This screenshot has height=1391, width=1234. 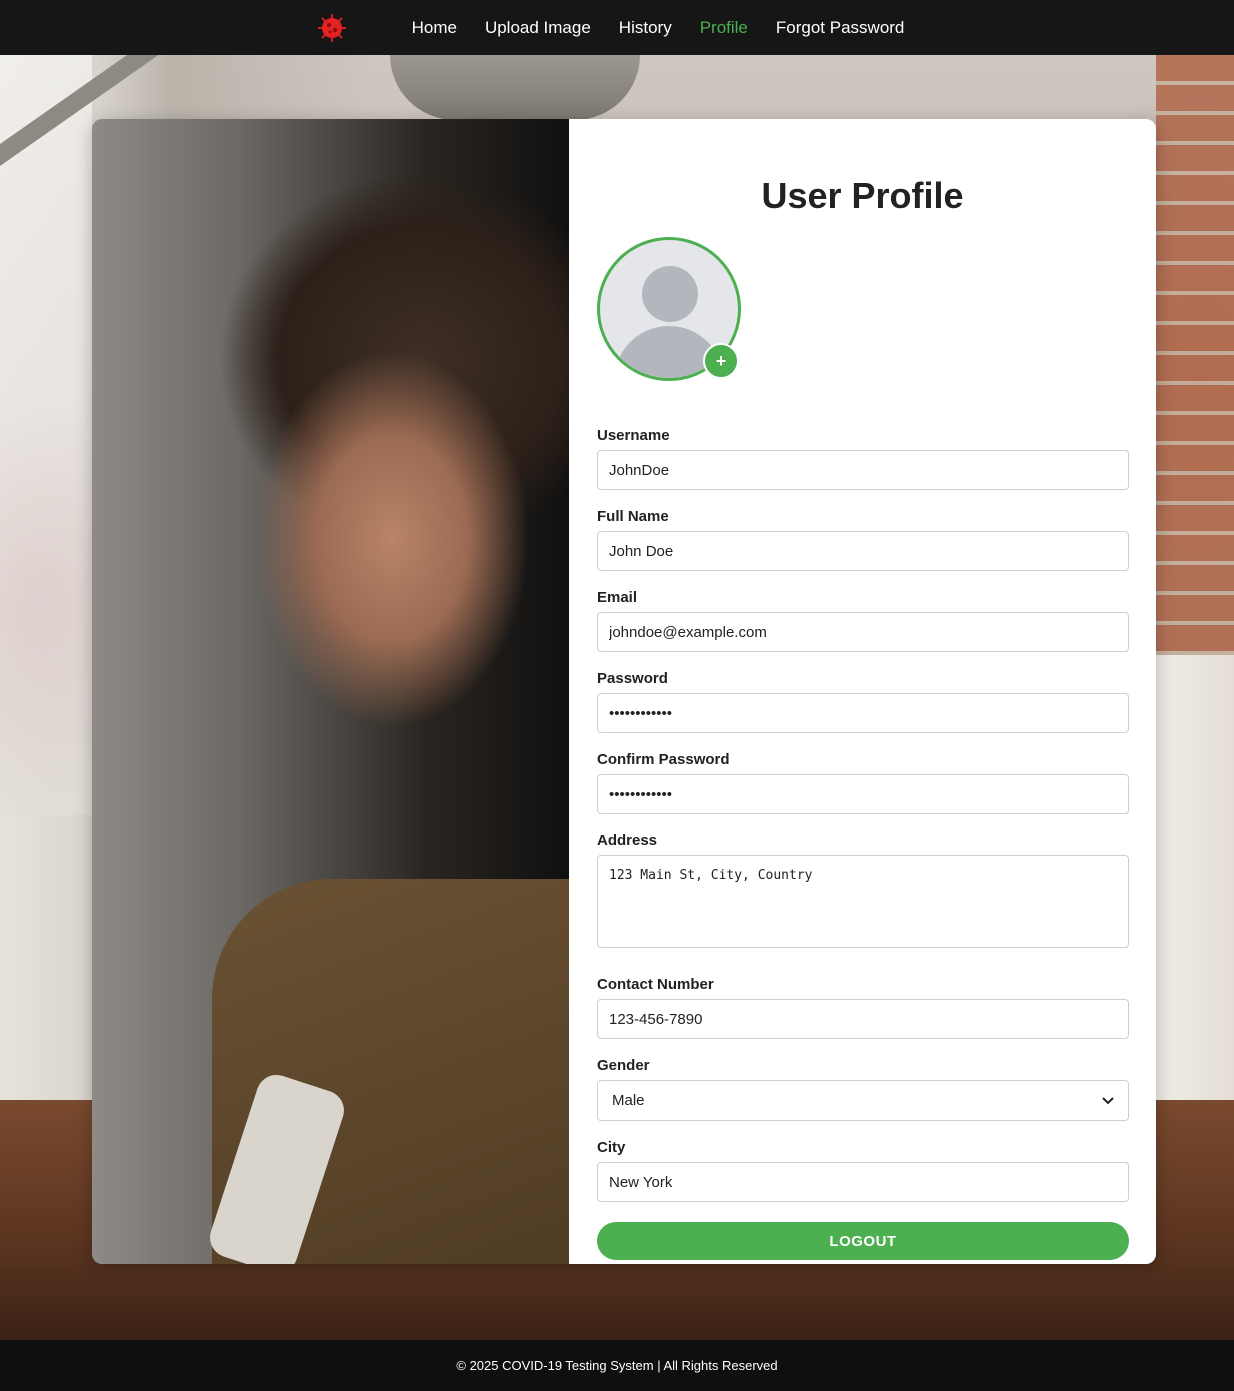 I want to click on gender-selected-value: Male, so click(x=628, y=1100).